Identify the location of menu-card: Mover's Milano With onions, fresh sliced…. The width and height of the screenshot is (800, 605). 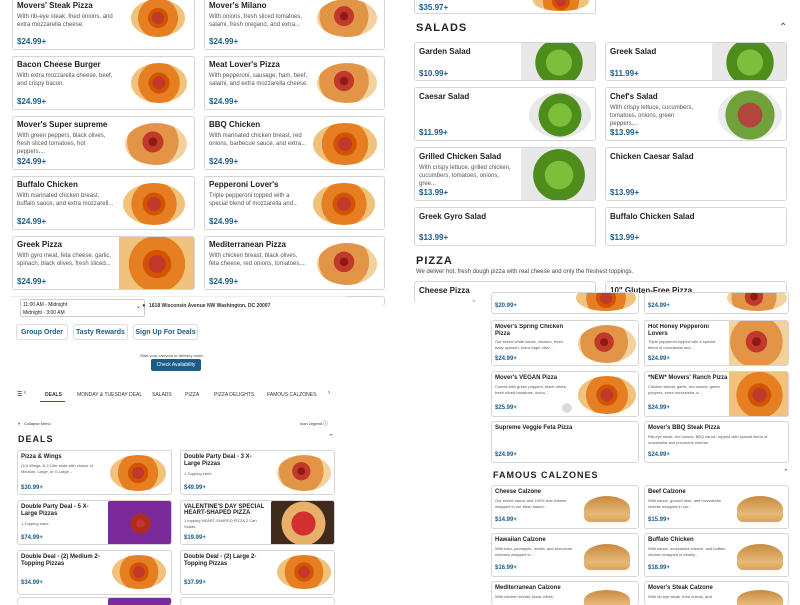
(294, 25).